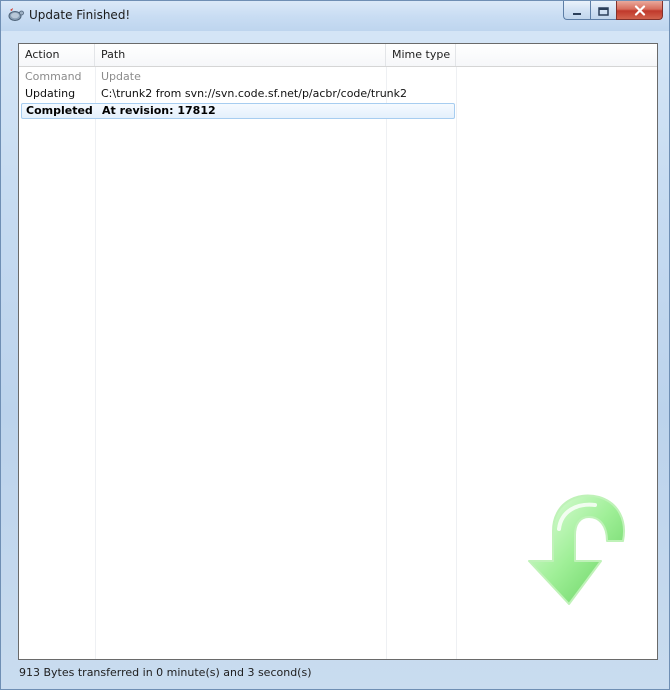 Image resolution: width=670 pixels, height=690 pixels. What do you see at coordinates (240, 55) in the screenshot?
I see `column-header-path: Path` at bounding box center [240, 55].